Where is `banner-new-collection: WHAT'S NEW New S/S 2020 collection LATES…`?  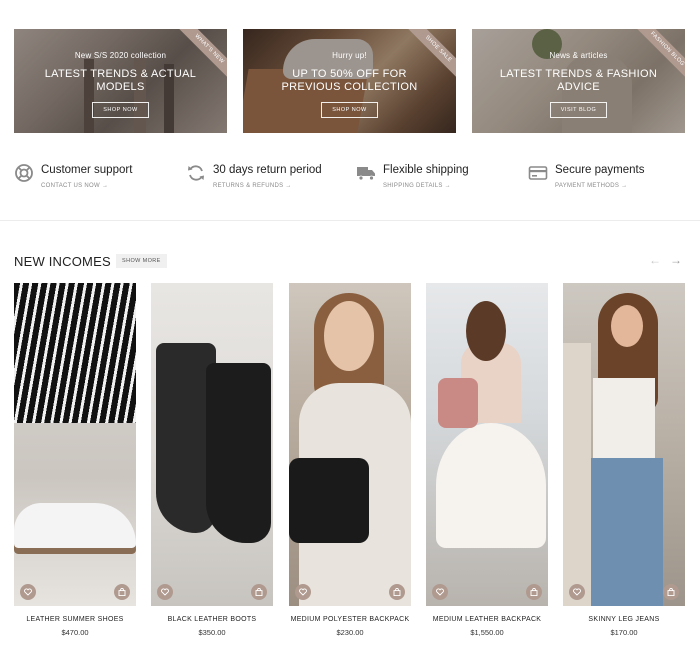 banner-new-collection: WHAT'S NEW New S/S 2020 collection LATES… is located at coordinates (120, 81).